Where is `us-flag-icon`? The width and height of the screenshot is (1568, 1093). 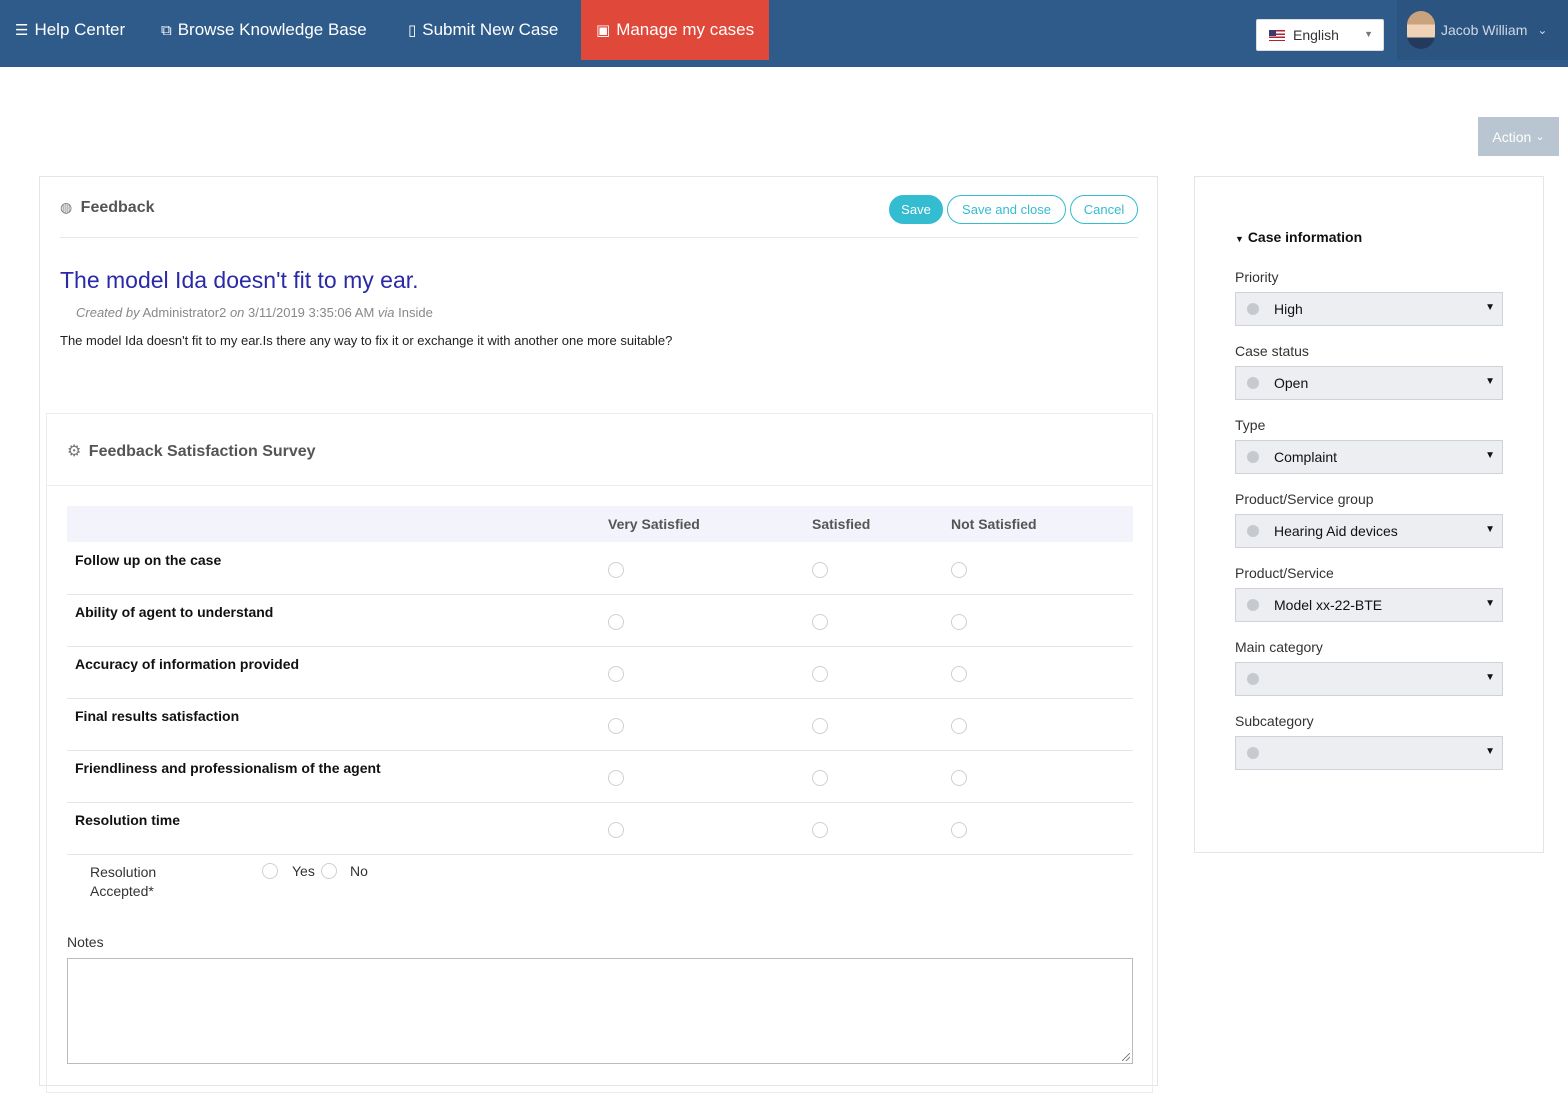
us-flag-icon is located at coordinates (1277, 35).